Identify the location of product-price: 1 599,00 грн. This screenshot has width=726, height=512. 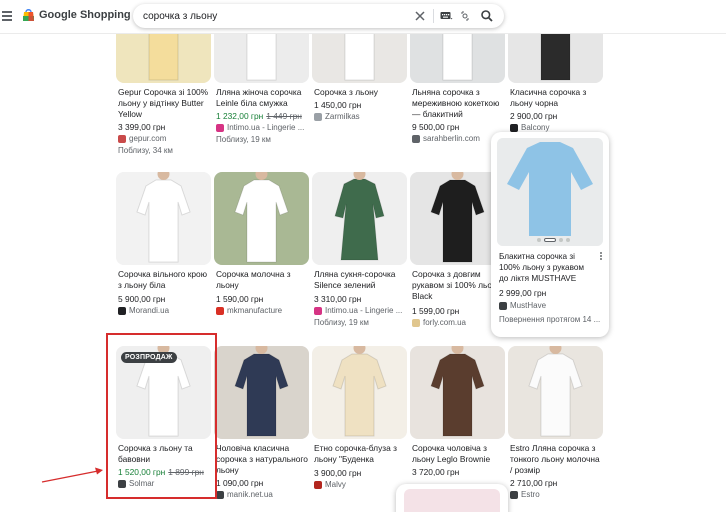
(435, 311).